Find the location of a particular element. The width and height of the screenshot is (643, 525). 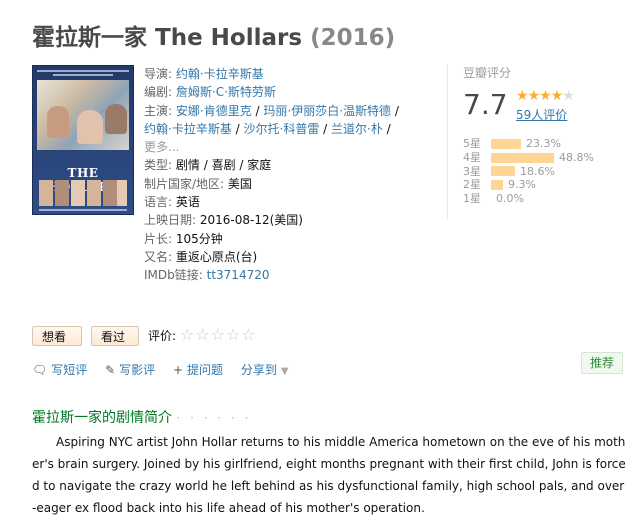

cast-link: 玛丽·伊丽莎白·温斯特德 is located at coordinates (327, 111).